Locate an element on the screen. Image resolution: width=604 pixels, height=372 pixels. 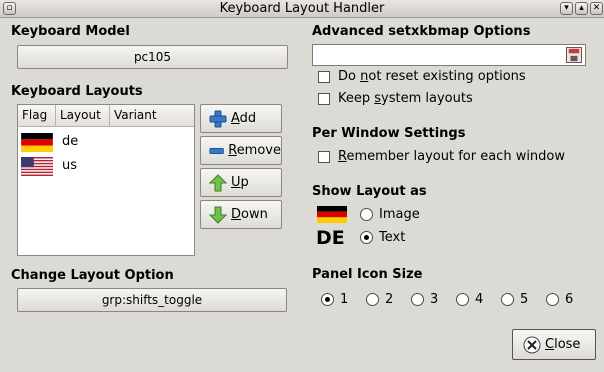
icon-size-label: 4 is located at coordinates (479, 299).